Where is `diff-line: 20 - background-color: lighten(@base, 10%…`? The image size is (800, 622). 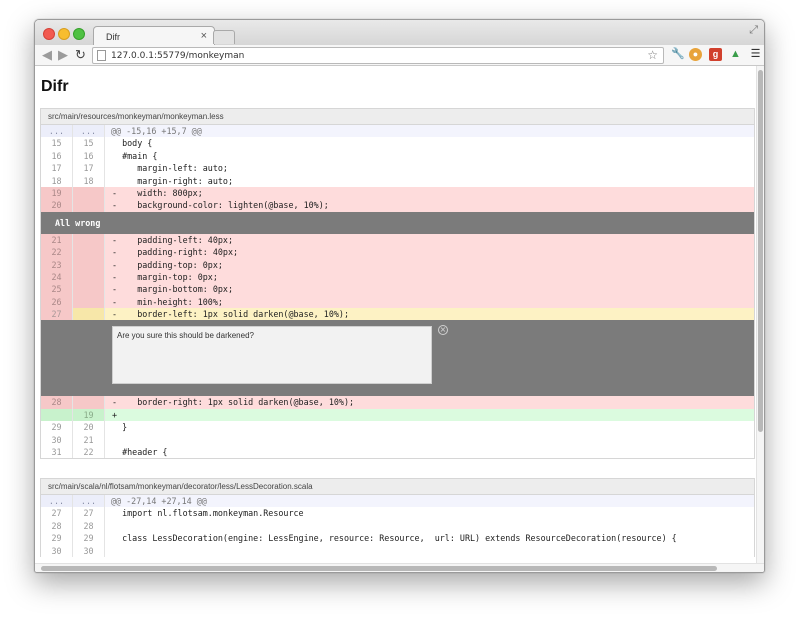
diff-line: 20 - background-color: lighten(@base, 10%… is located at coordinates (397, 205).